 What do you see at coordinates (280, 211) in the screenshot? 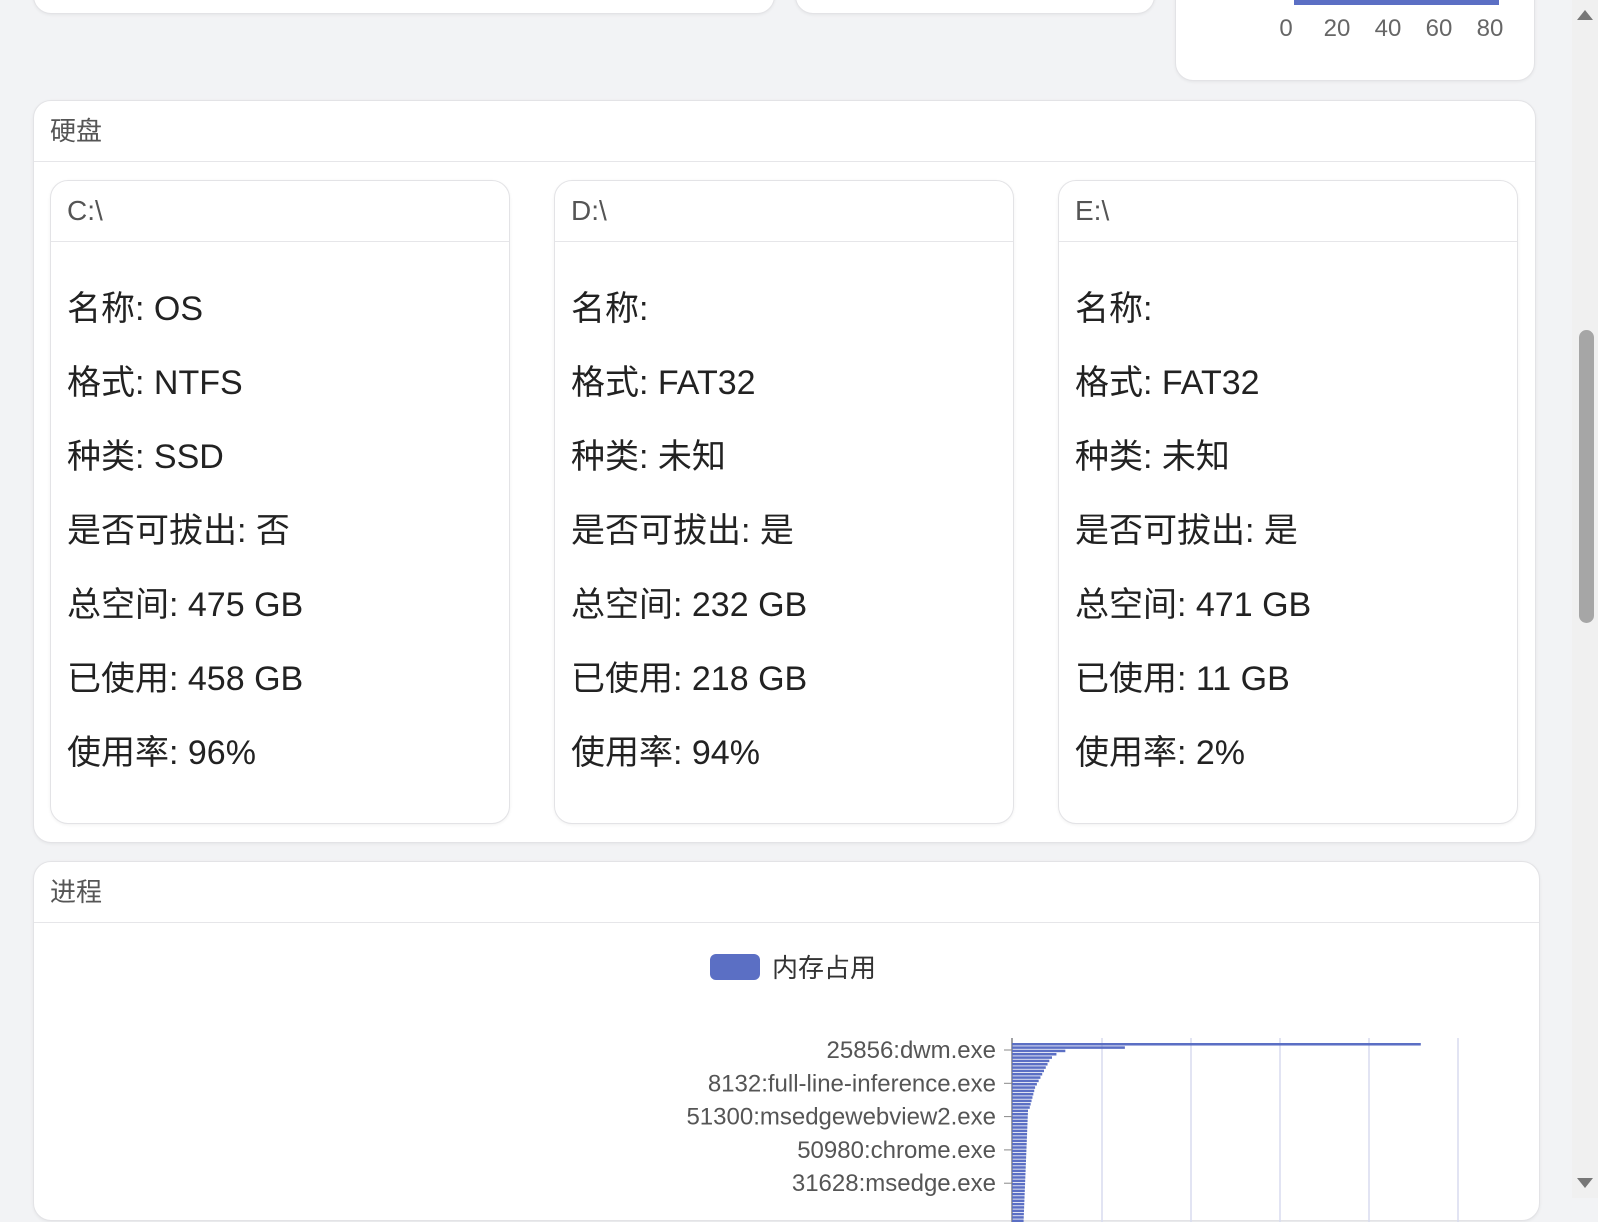
I see `disk-drive-label: C:\` at bounding box center [280, 211].